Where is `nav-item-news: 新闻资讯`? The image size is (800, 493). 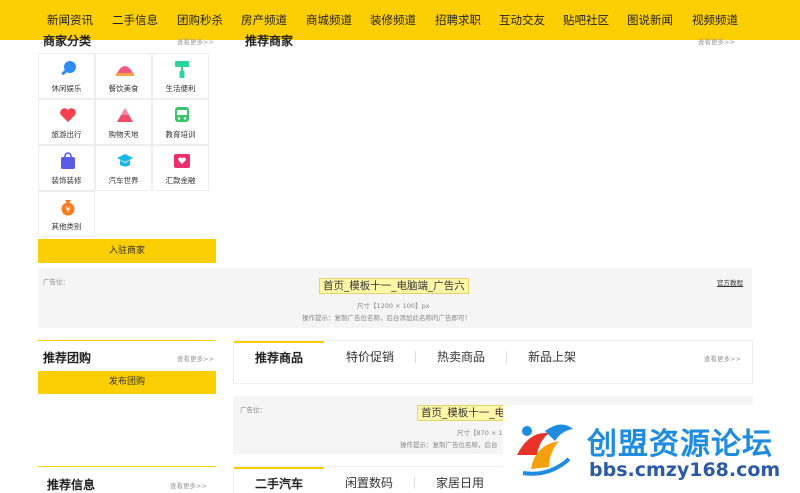 nav-item-news: 新闻资讯 is located at coordinates (70, 20).